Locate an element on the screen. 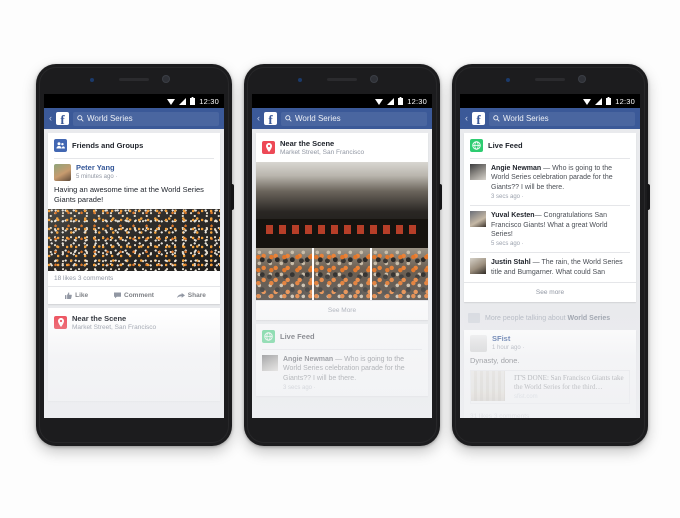  more-people-prefix: More people talking about is located at coordinates (526, 318).